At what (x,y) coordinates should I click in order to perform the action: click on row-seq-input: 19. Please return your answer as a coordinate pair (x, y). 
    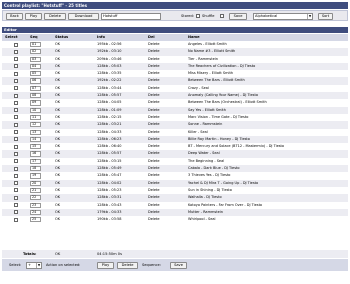
    Looking at the image, I should click on (35, 176).